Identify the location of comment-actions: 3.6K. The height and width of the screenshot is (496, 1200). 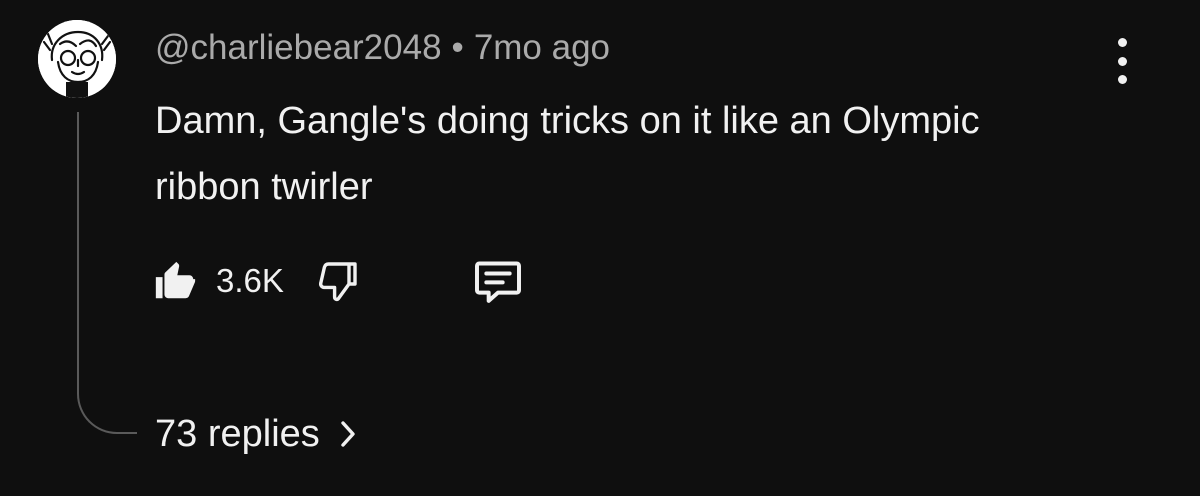
(339, 281).